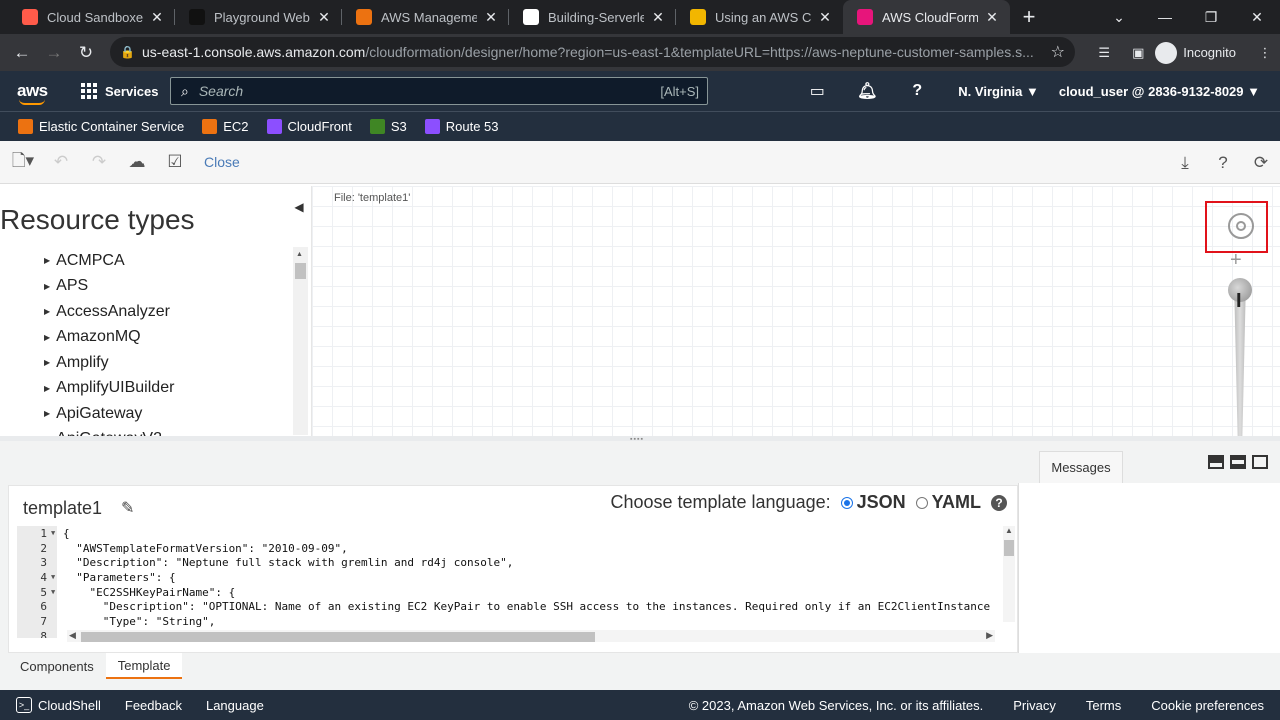 The image size is (1280, 720). I want to click on feedback-link: Feedback, so click(153, 705).